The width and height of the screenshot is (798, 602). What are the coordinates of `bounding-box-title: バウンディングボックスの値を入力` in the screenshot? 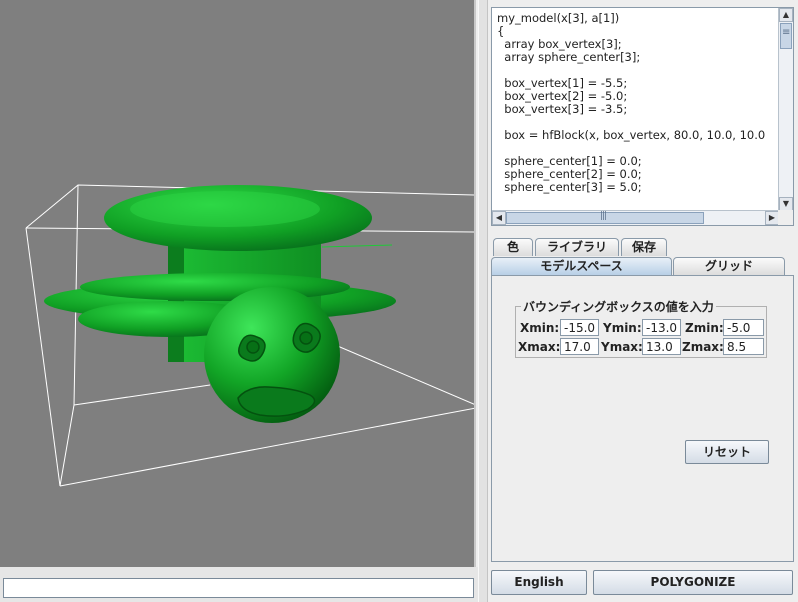 It's located at (618, 306).